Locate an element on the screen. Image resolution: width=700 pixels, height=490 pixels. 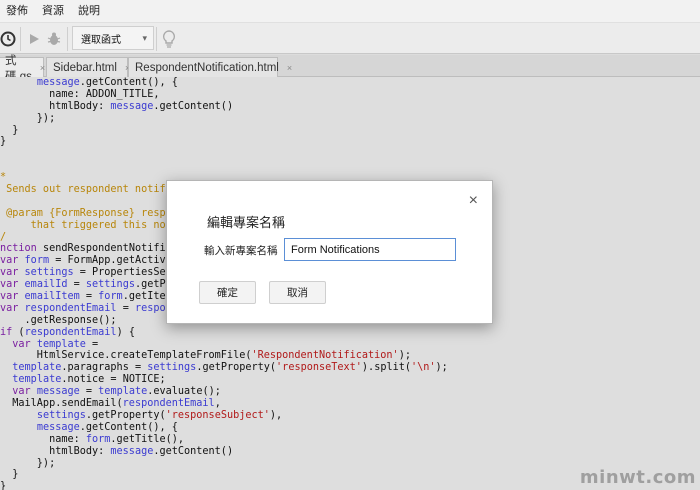
clock-trigger-icon is located at coordinates (9, 39).